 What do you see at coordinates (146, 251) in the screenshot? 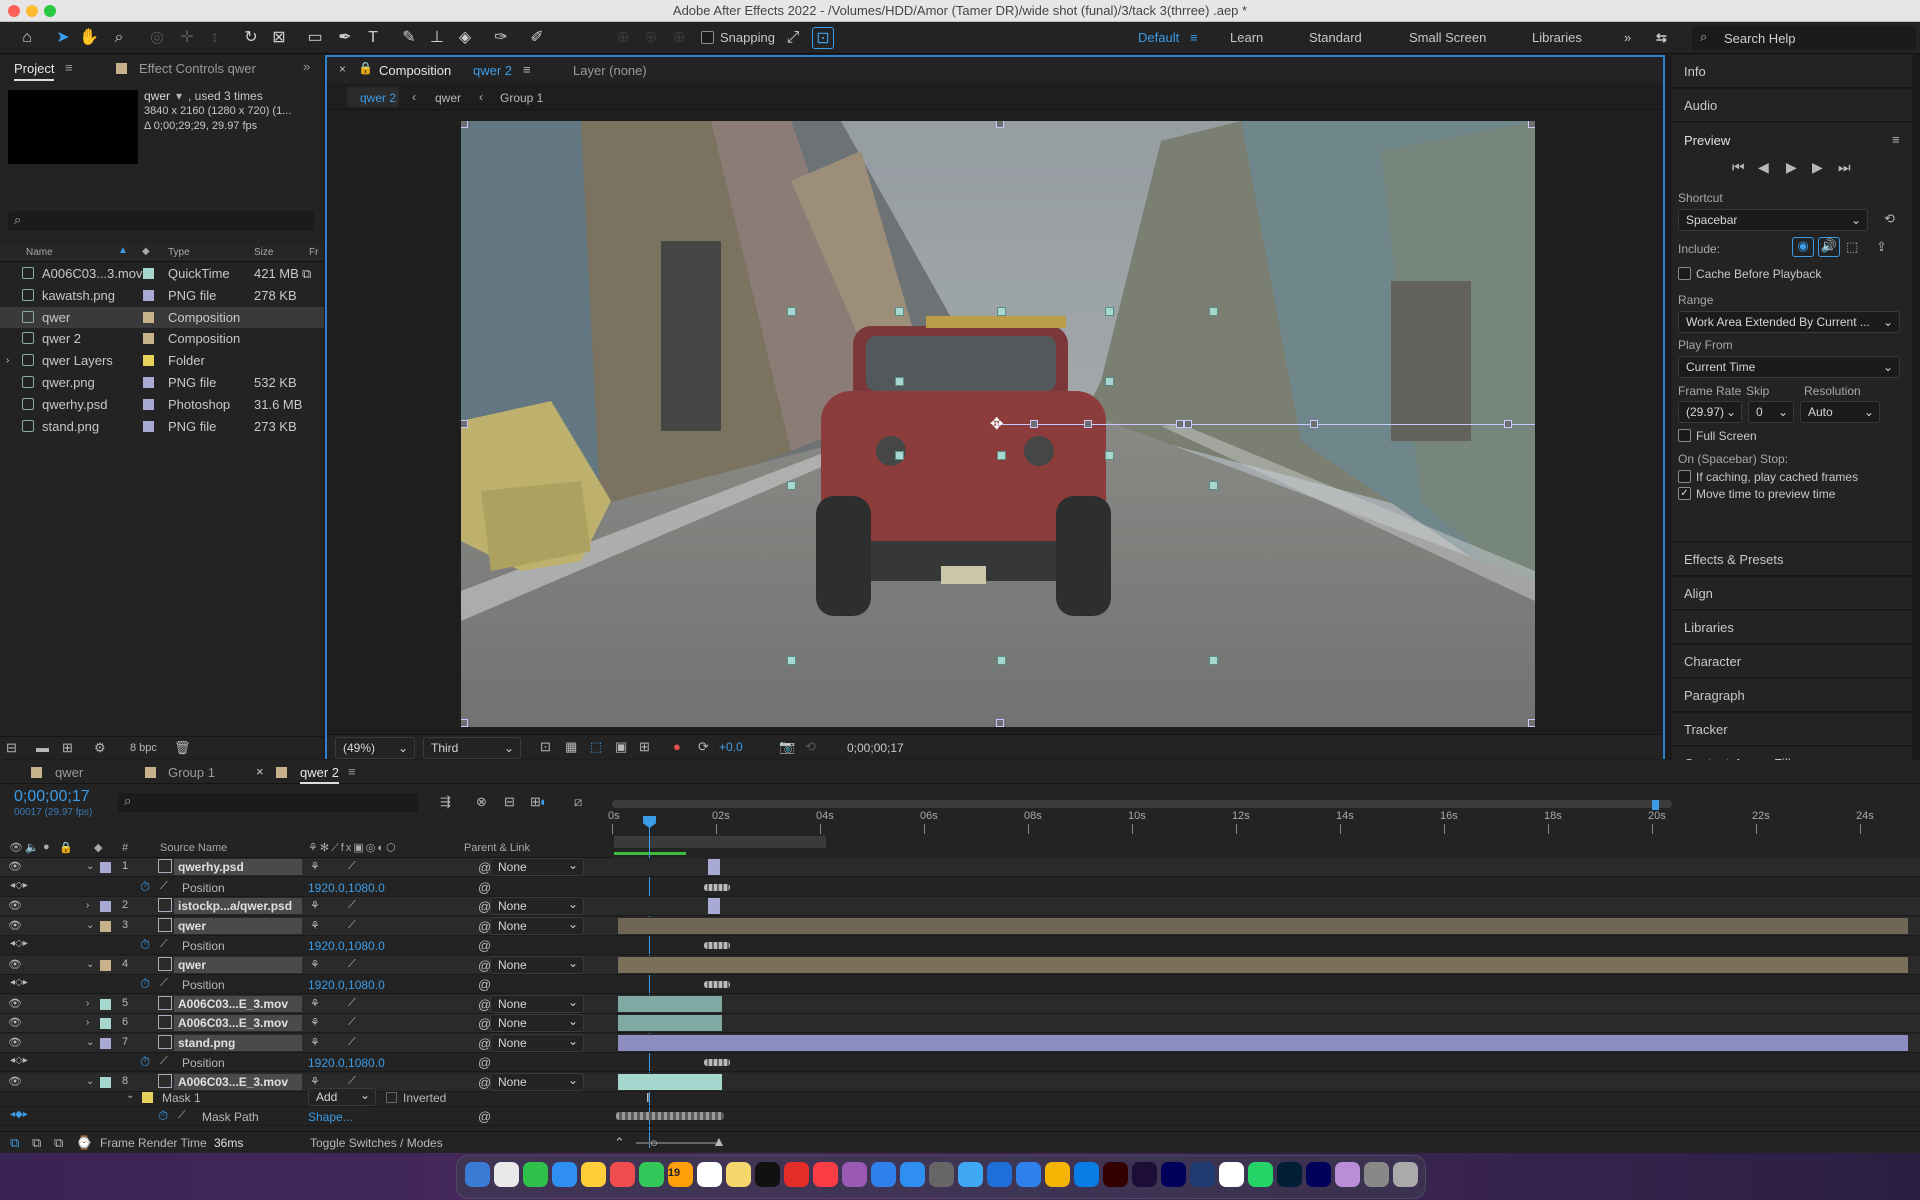
I see `label-column-icon: ◆` at bounding box center [146, 251].